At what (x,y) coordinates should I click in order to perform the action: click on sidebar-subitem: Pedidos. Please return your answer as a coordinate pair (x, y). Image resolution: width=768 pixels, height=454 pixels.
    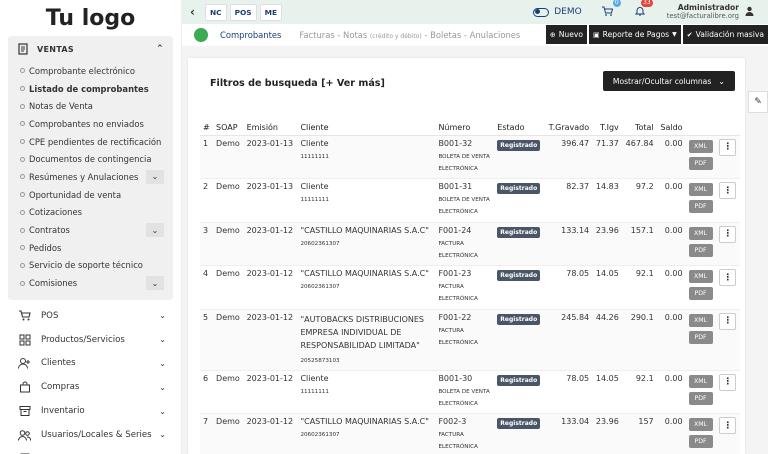
    Looking at the image, I should click on (90, 248).